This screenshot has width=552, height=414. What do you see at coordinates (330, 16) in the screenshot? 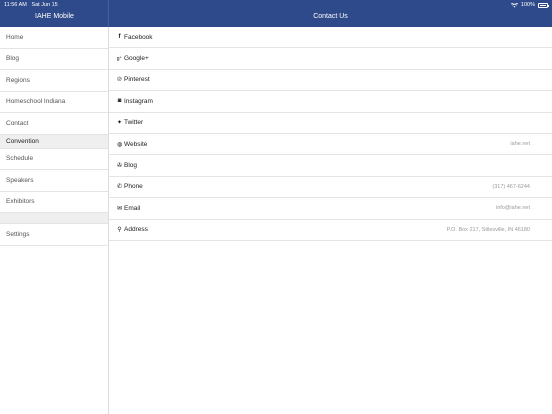
I see `page-title: Contact Us` at bounding box center [330, 16].